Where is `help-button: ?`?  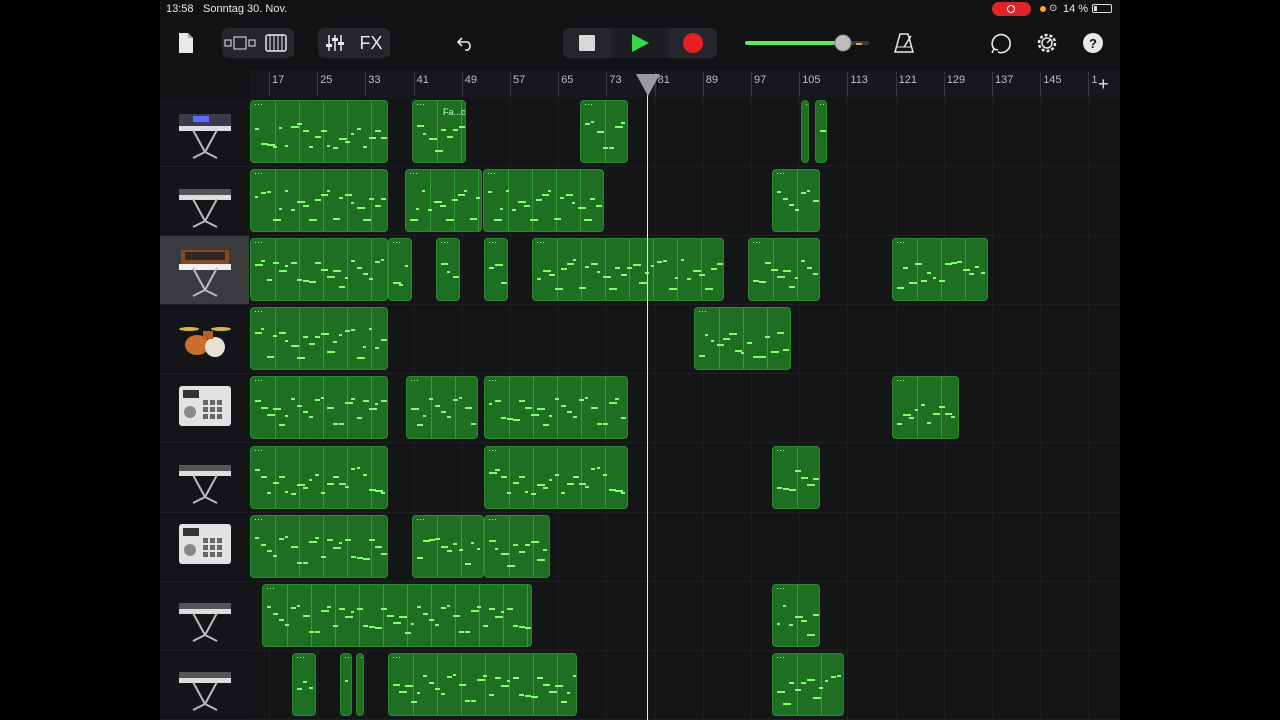
help-button: ? is located at coordinates (1093, 43).